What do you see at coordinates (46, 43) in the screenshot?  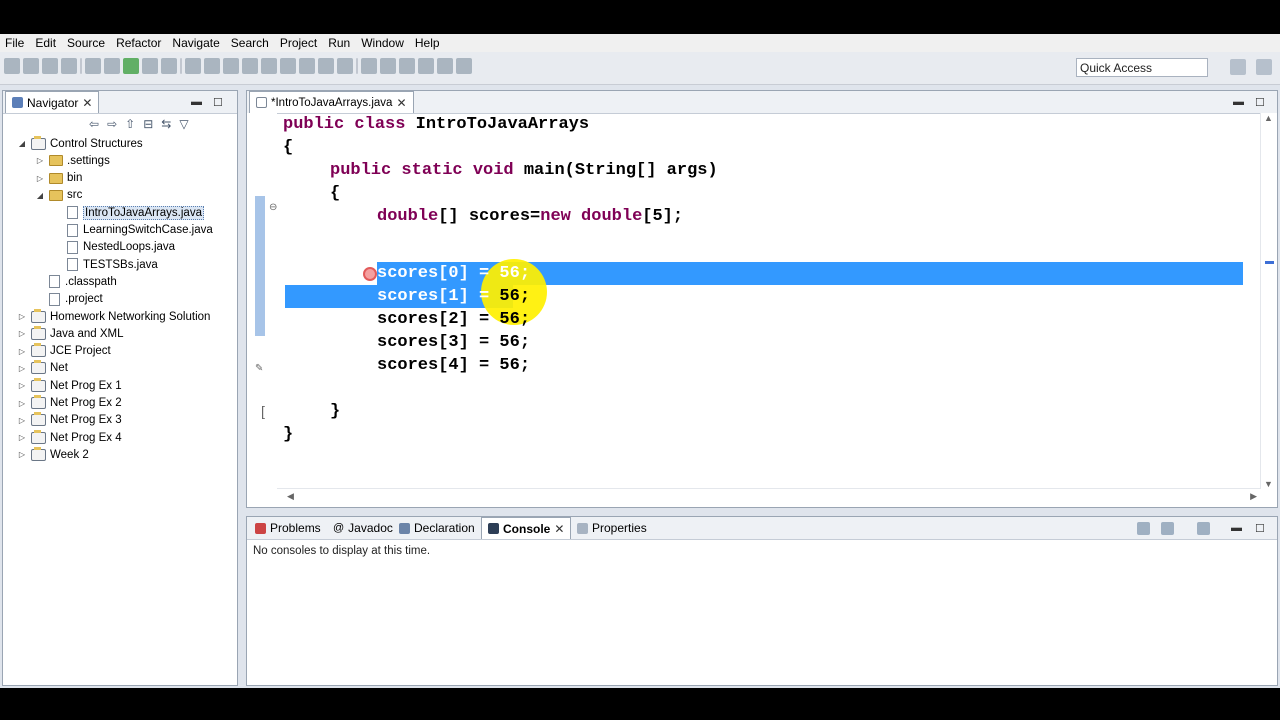 I see `menu-edit: Edit` at bounding box center [46, 43].